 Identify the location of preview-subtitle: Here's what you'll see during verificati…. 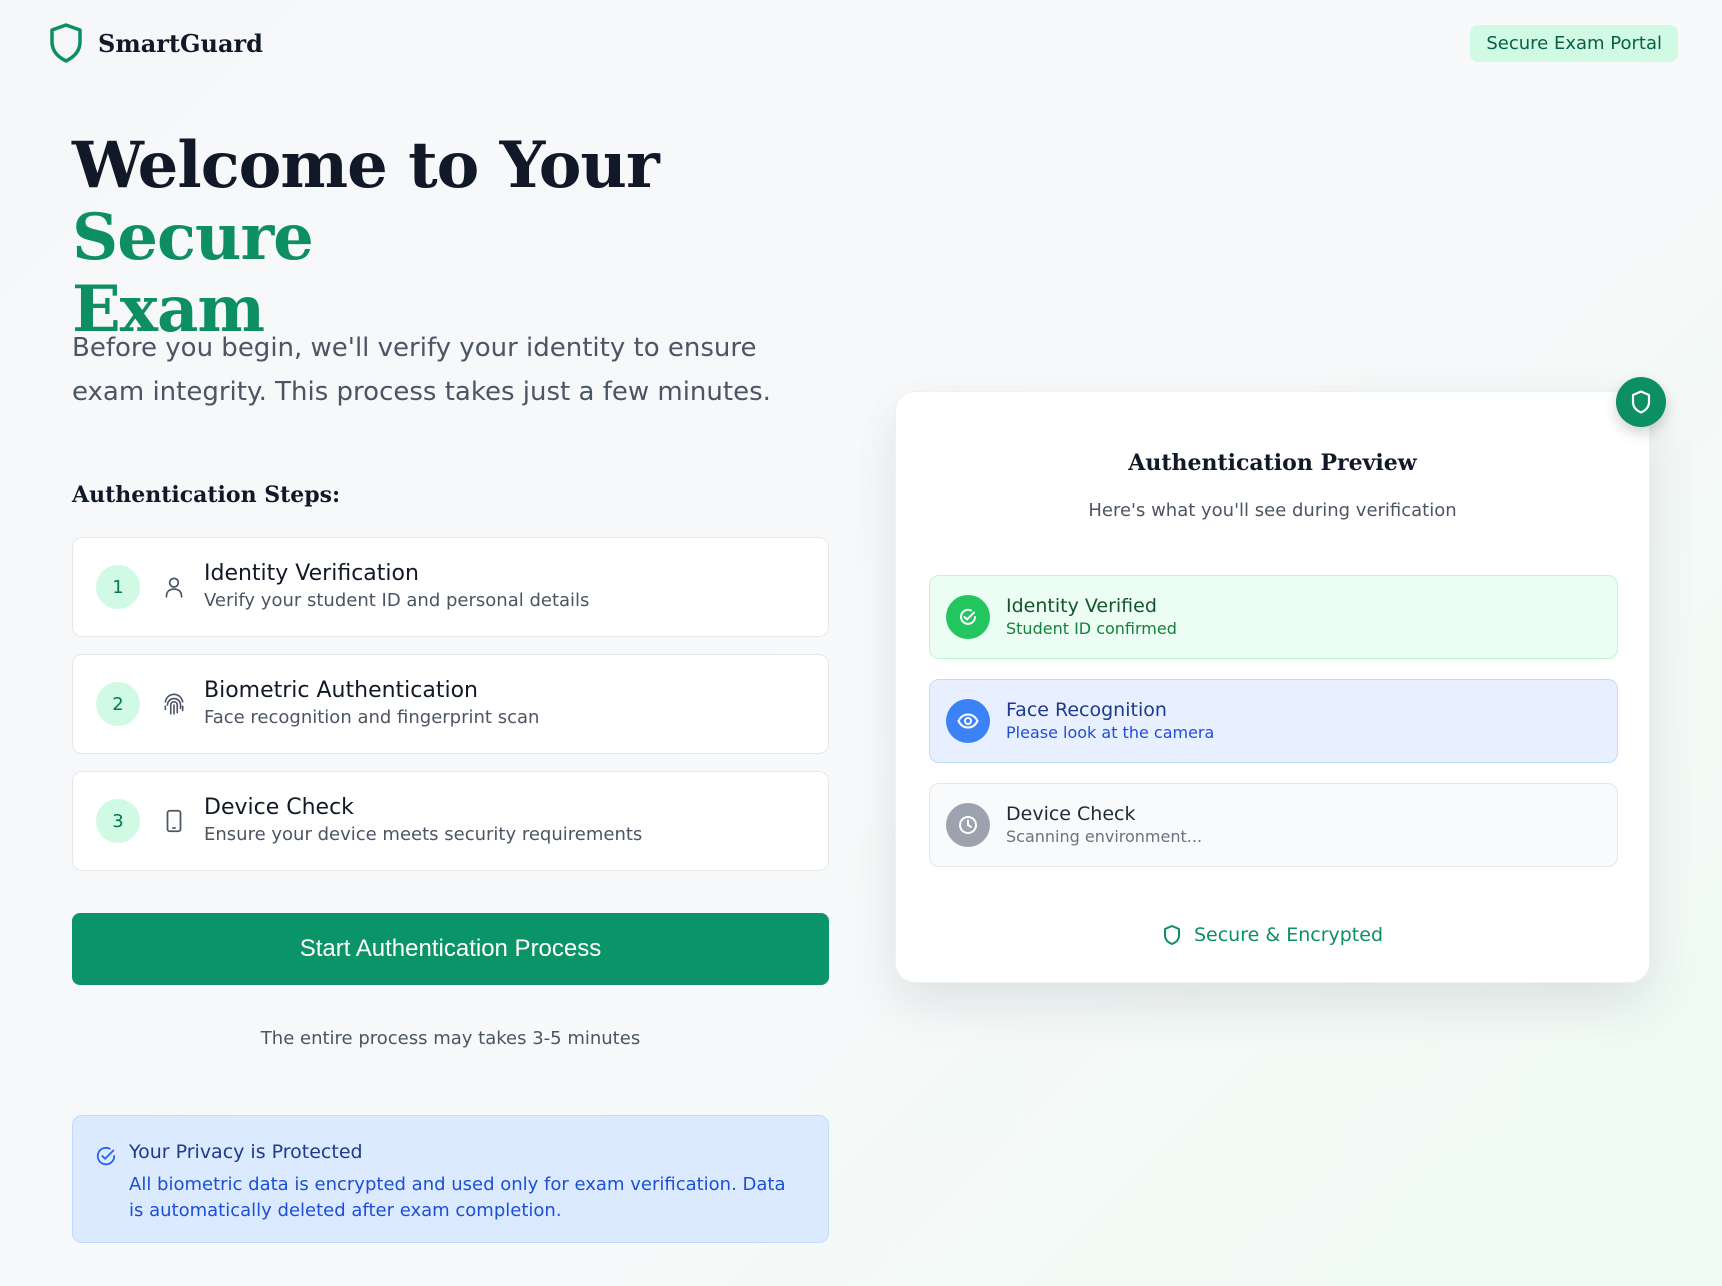
(1272, 510).